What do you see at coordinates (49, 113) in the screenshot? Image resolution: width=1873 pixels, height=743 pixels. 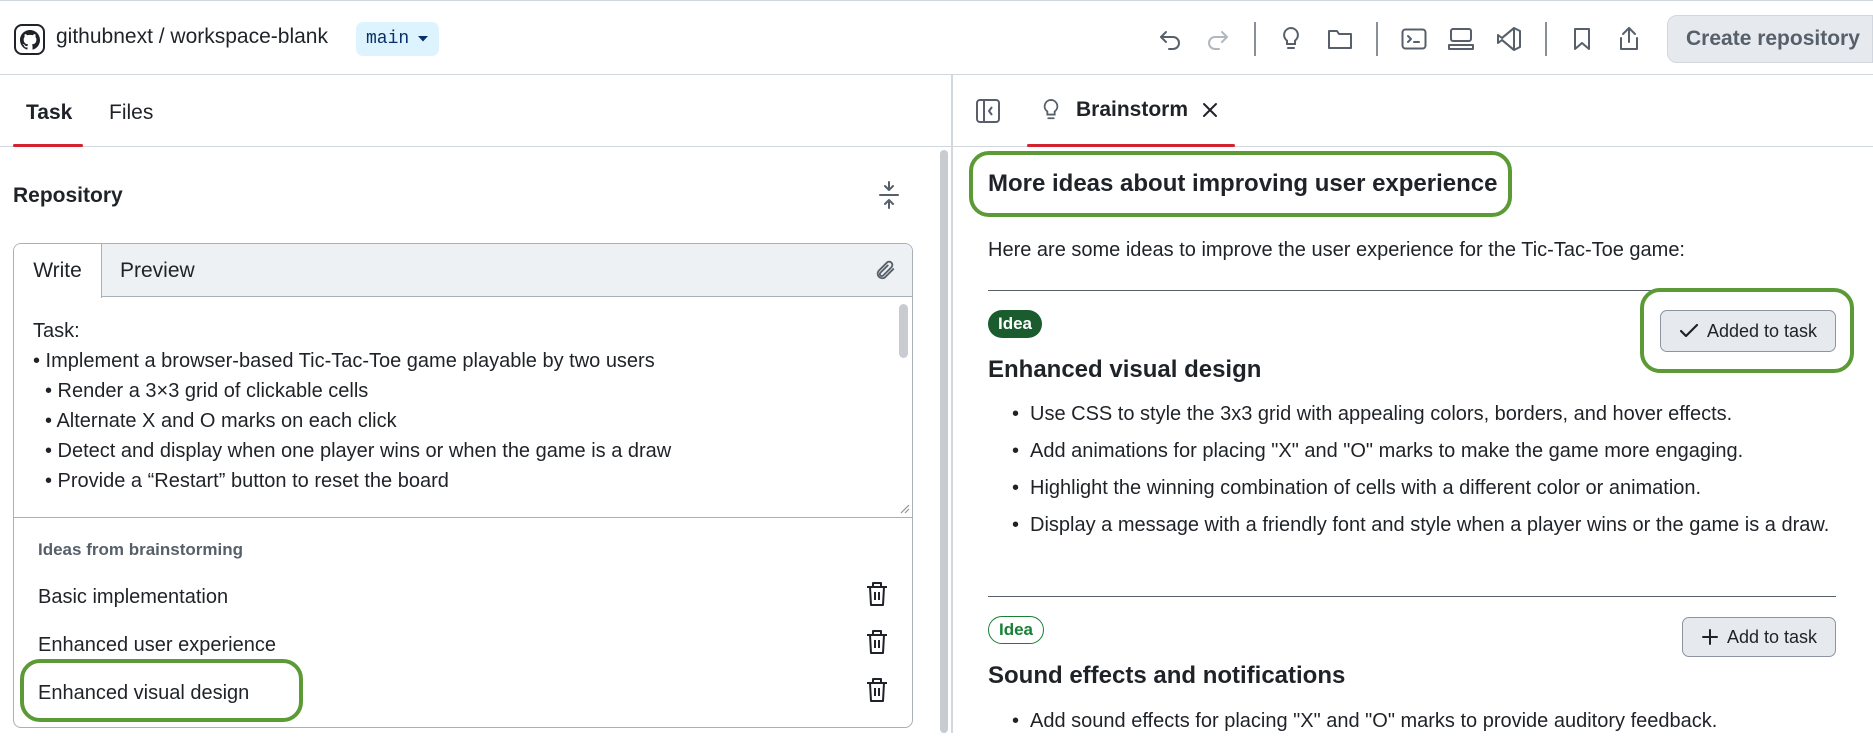 I see `tab-task: Task` at bounding box center [49, 113].